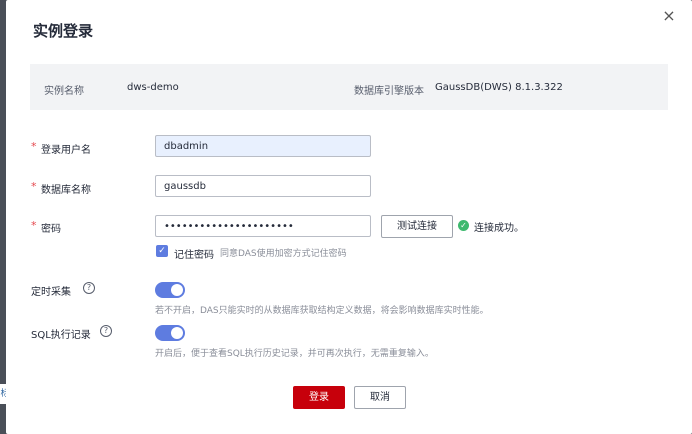 The width and height of the screenshot is (692, 434). What do you see at coordinates (263, 186) in the screenshot?
I see `dbname-input` at bounding box center [263, 186].